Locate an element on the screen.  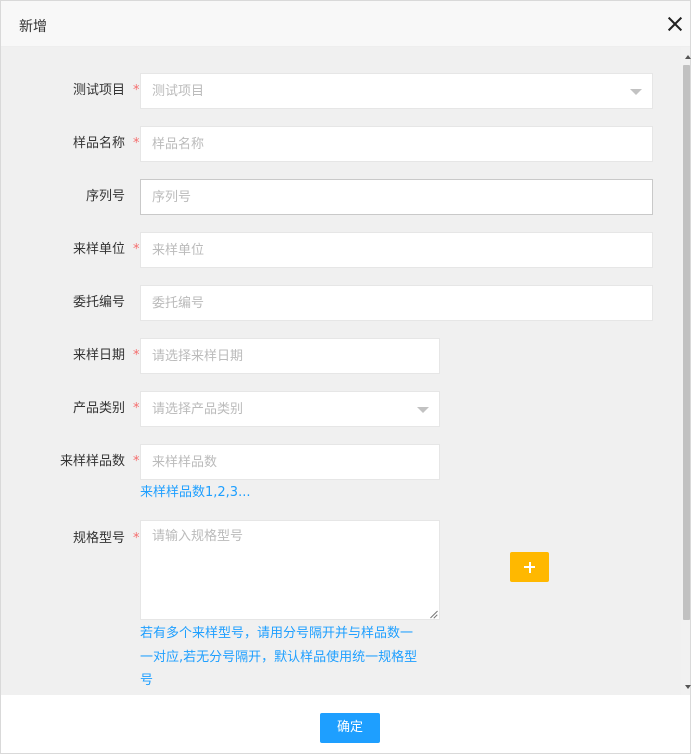
scroll-down-arrow-icon is located at coordinates (688, 687).